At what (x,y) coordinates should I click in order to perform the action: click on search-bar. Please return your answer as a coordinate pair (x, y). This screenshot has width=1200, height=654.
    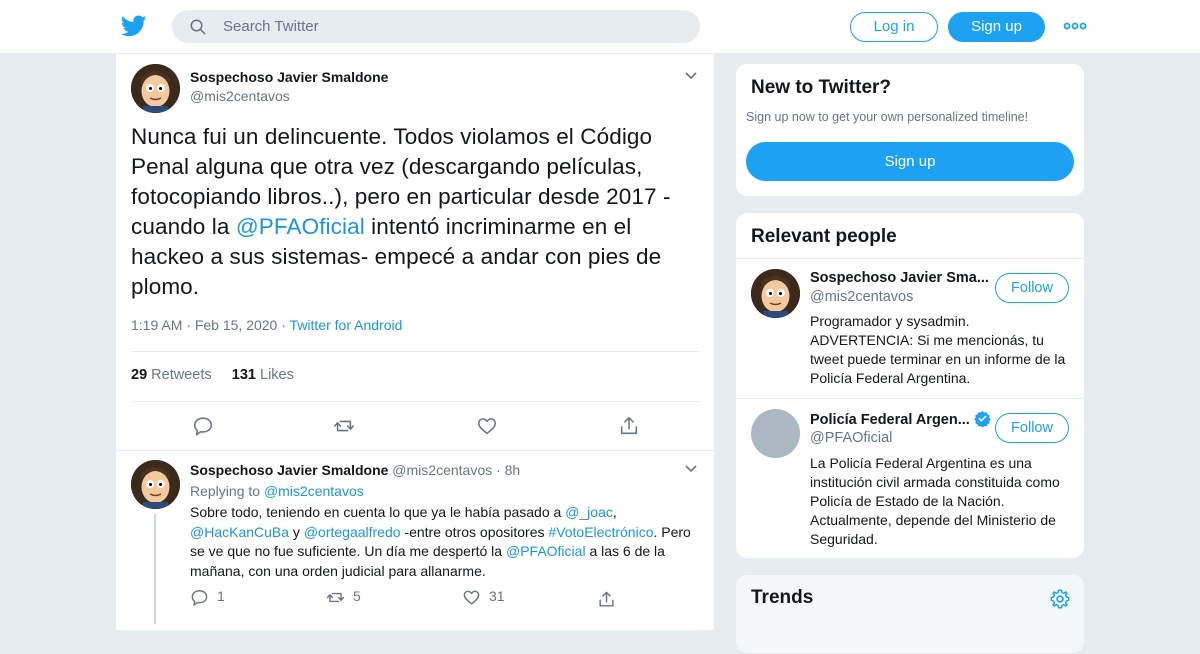
    Looking at the image, I should click on (436, 26).